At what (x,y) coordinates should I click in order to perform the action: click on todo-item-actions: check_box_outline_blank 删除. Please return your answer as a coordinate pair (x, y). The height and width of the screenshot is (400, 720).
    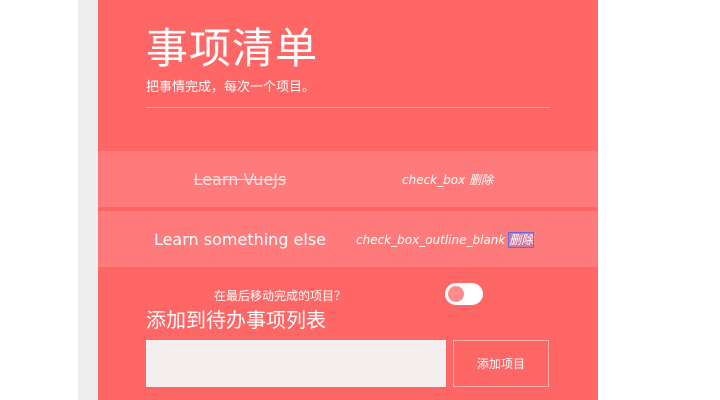
    Looking at the image, I should click on (445, 239).